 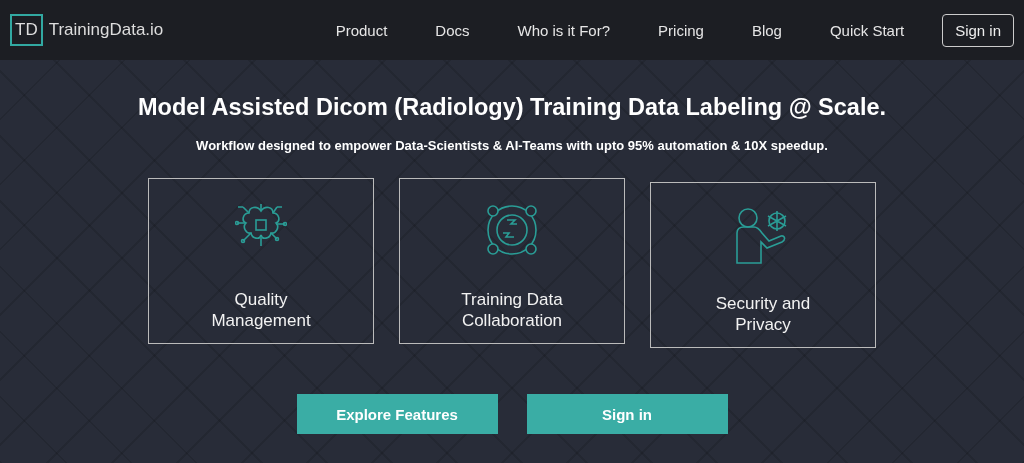 I want to click on nav-link: Pricing, so click(x=681, y=30).